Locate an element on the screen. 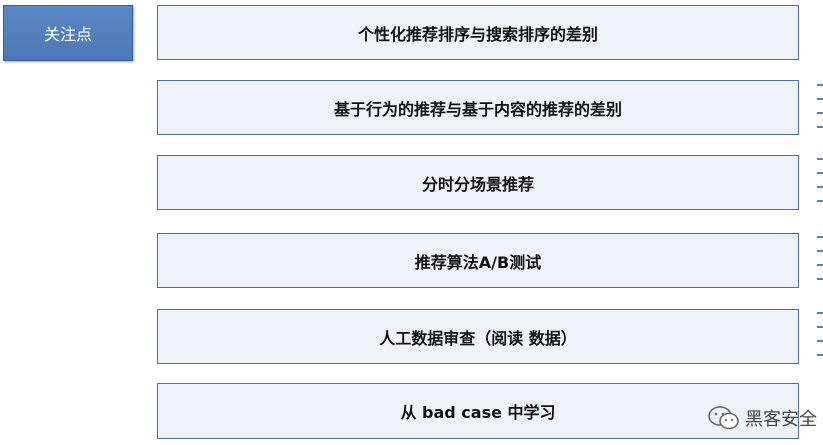 The height and width of the screenshot is (445, 823). focus-points-header: 关注点 is located at coordinates (68, 33).